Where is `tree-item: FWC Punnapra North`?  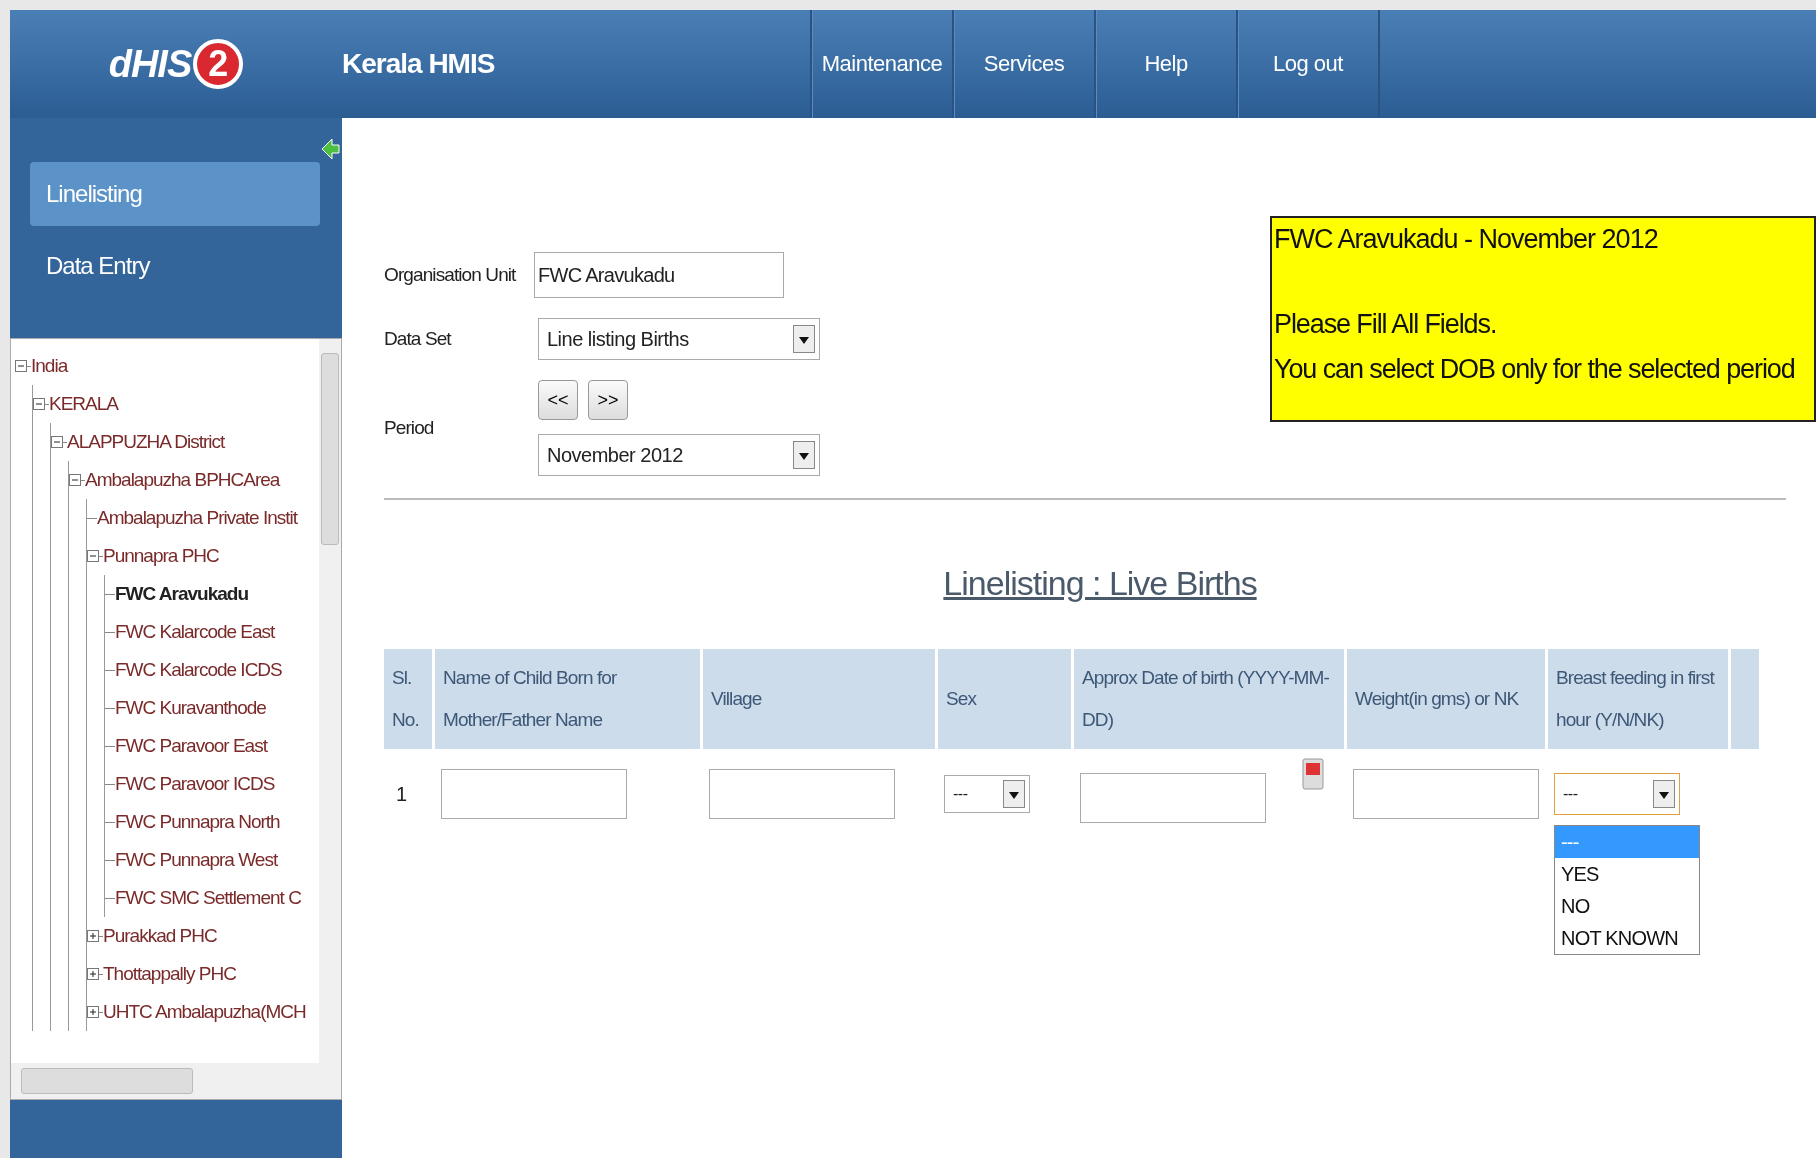 tree-item: FWC Punnapra North is located at coordinates (197, 822).